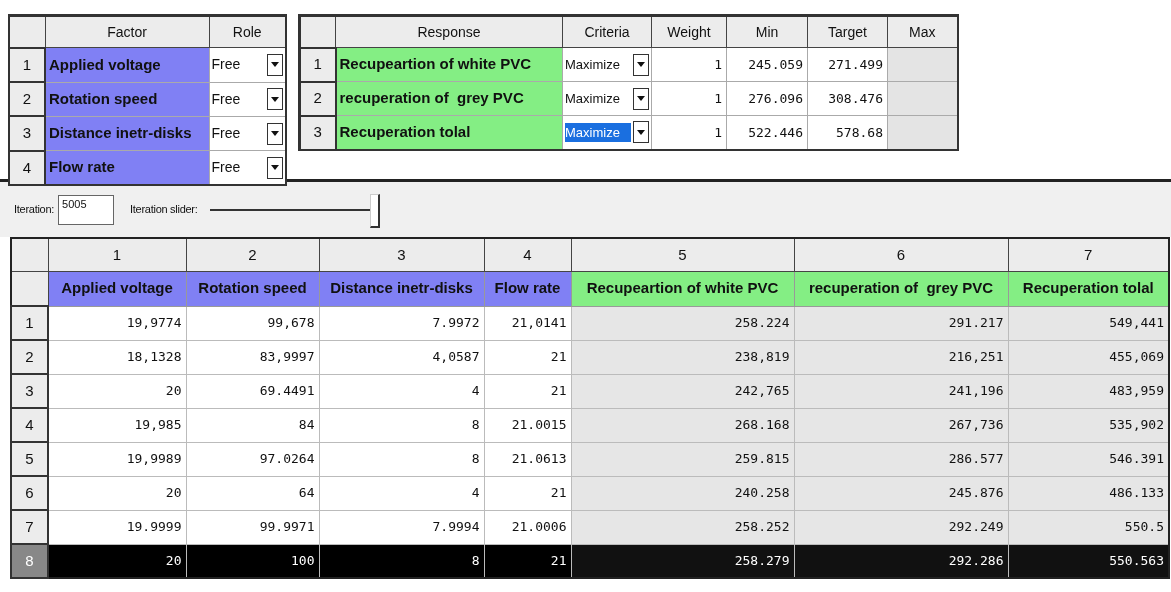  What do you see at coordinates (34, 210) in the screenshot?
I see `iteration-label: Iteration:` at bounding box center [34, 210].